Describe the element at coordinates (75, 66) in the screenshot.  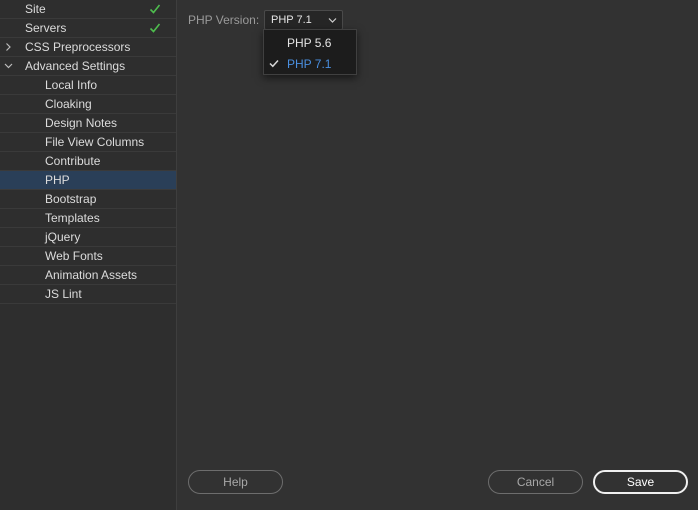
I see `sidebar-item-label: Advanced Settings` at that location.